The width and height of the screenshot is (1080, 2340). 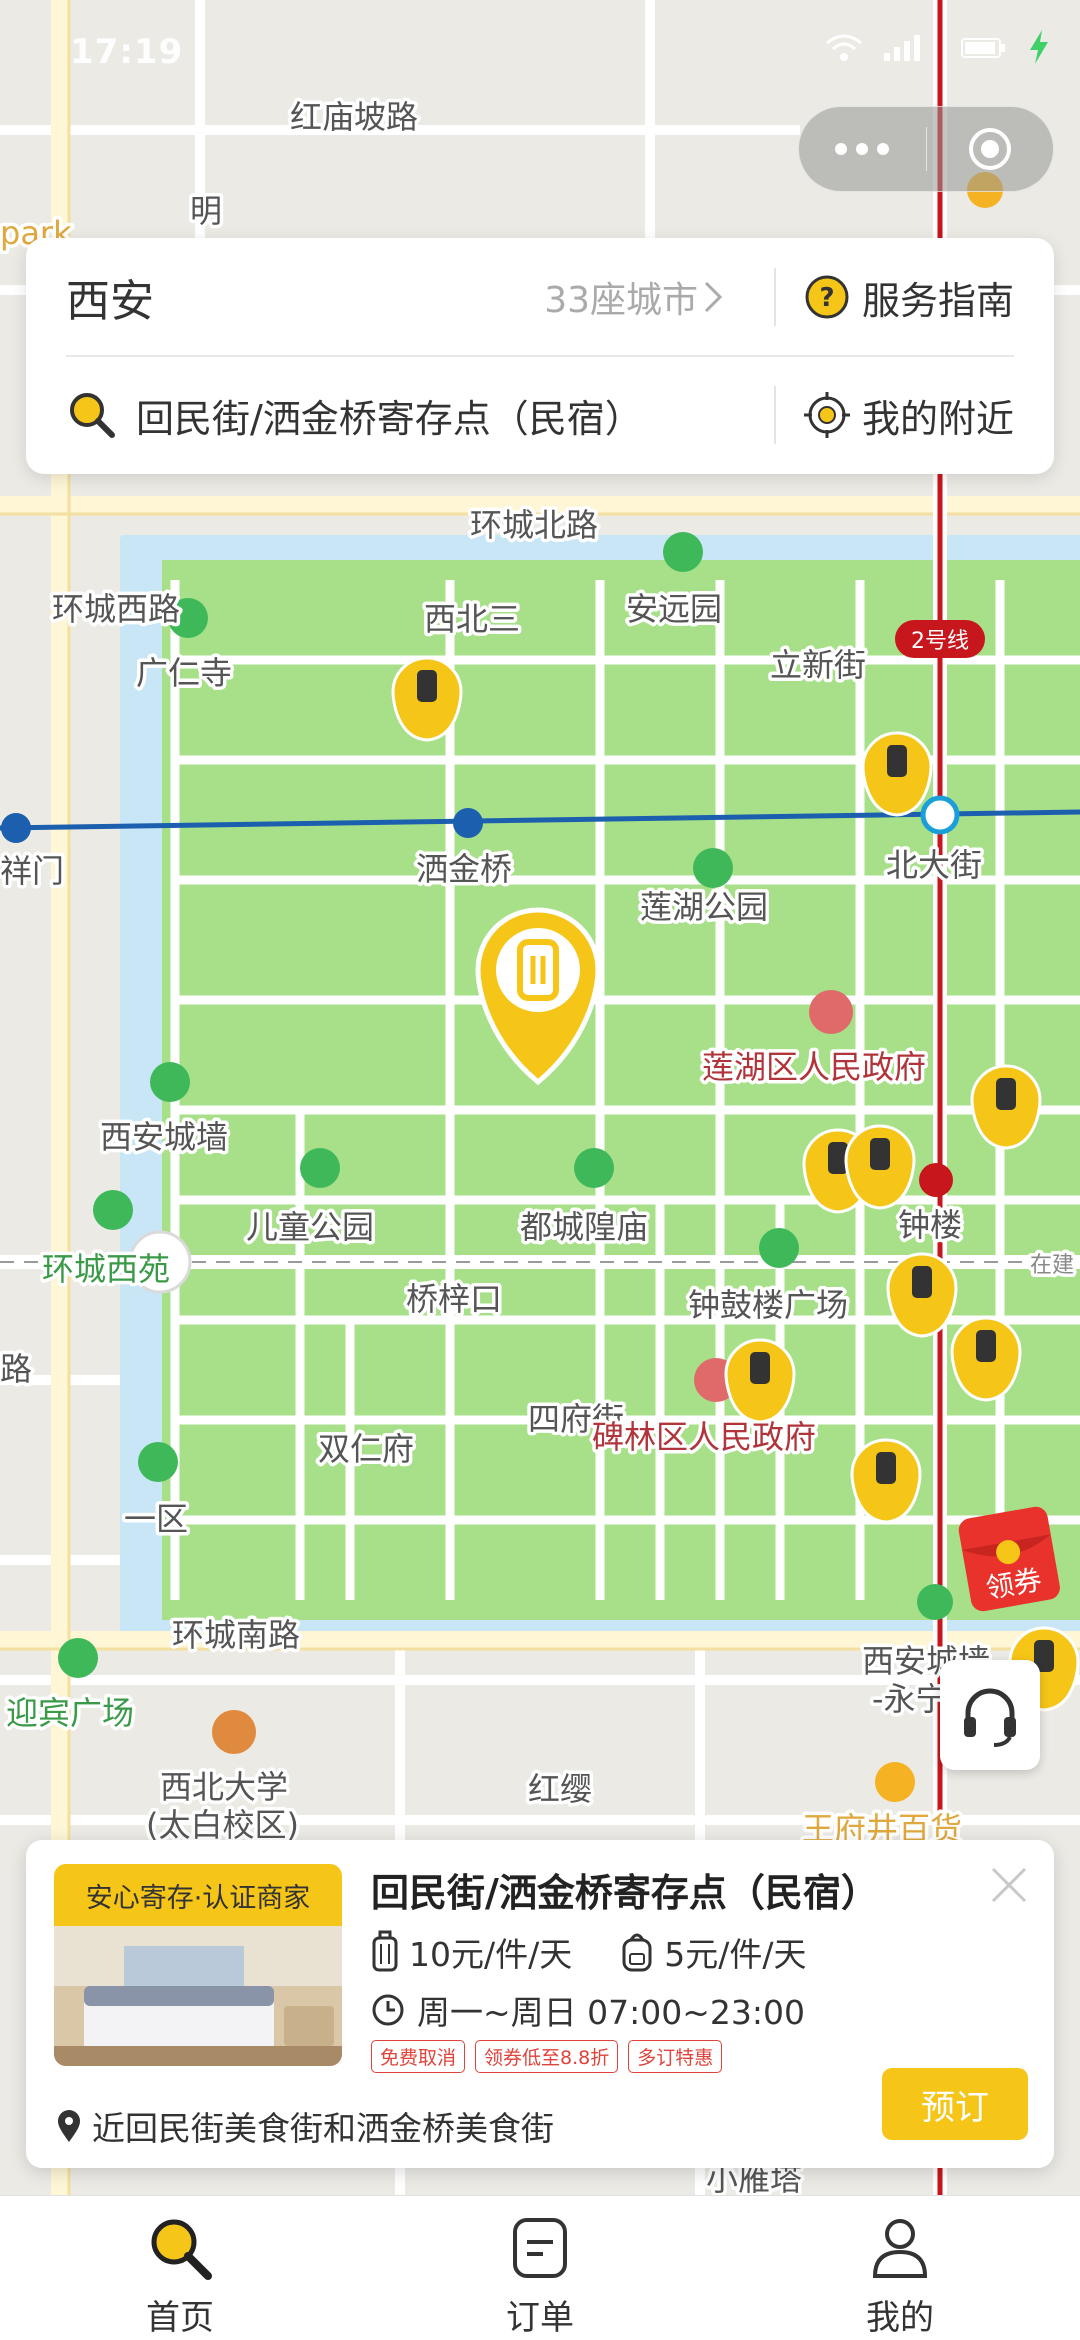 What do you see at coordinates (637, 1952) in the screenshot?
I see `backpack-icon` at bounding box center [637, 1952].